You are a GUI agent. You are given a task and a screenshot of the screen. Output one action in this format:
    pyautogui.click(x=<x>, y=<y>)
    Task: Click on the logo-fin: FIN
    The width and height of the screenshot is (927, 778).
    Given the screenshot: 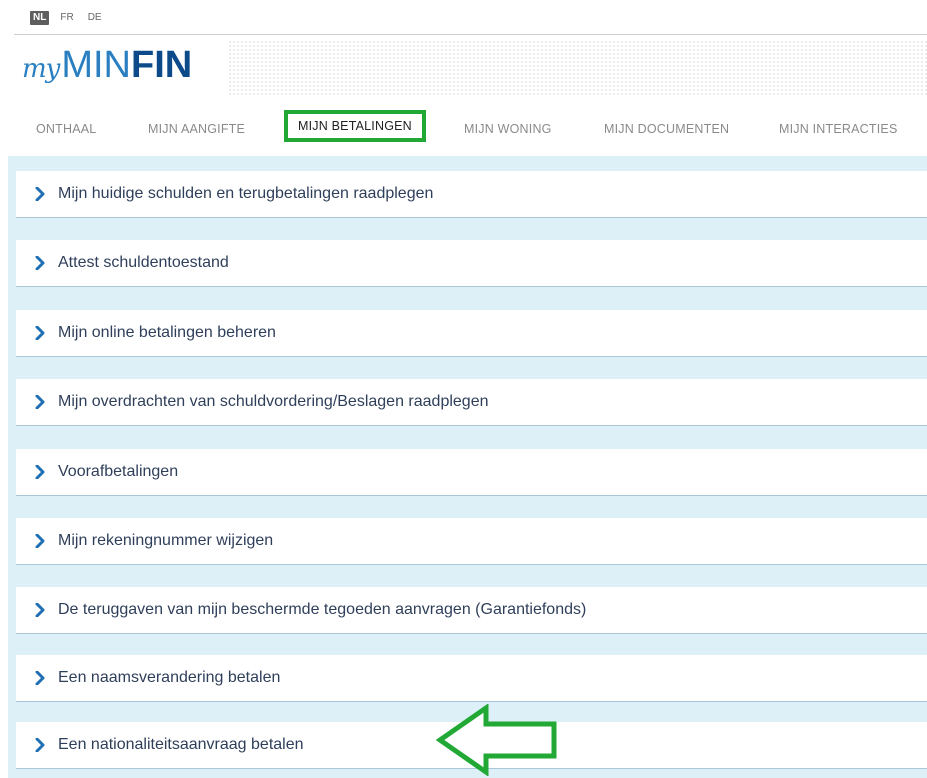 What is the action you would take?
    pyautogui.click(x=162, y=65)
    